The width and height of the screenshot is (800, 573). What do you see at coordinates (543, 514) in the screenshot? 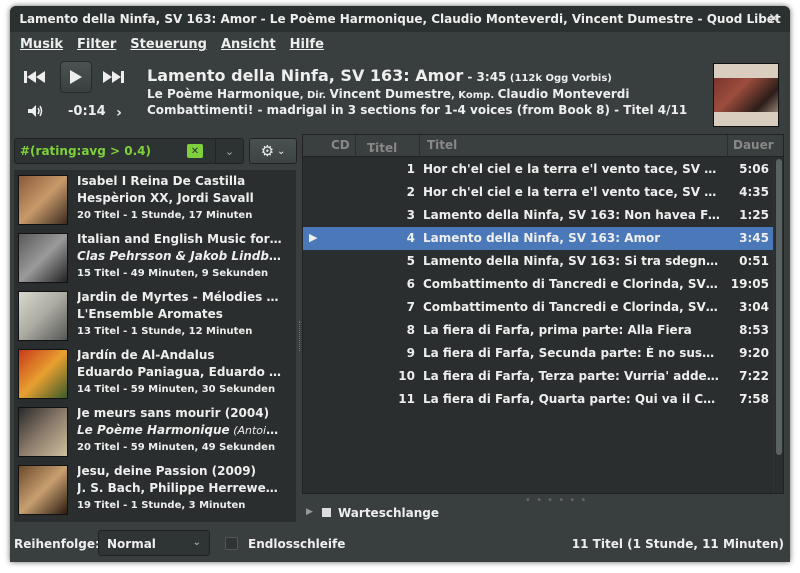
I see `queue-expander: ▶ Warteschlange` at bounding box center [543, 514].